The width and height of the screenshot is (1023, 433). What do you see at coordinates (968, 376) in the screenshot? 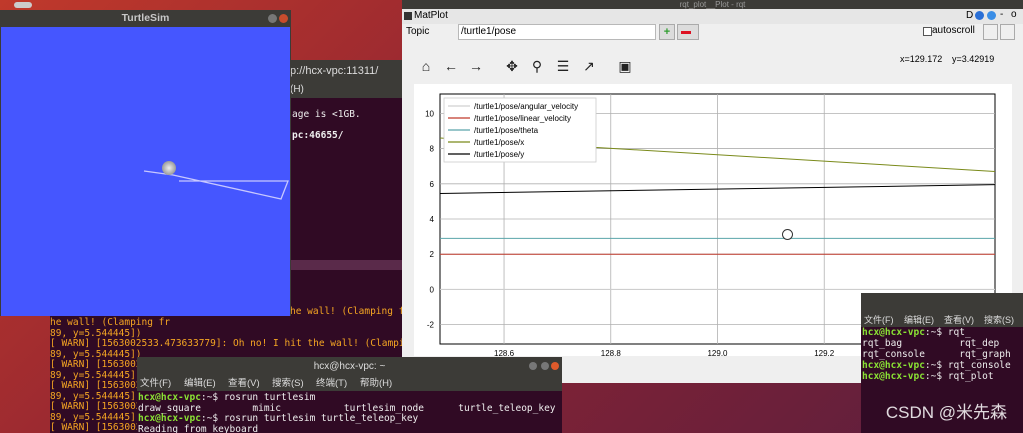
I see `command-text: rqt_plot` at bounding box center [968, 376].